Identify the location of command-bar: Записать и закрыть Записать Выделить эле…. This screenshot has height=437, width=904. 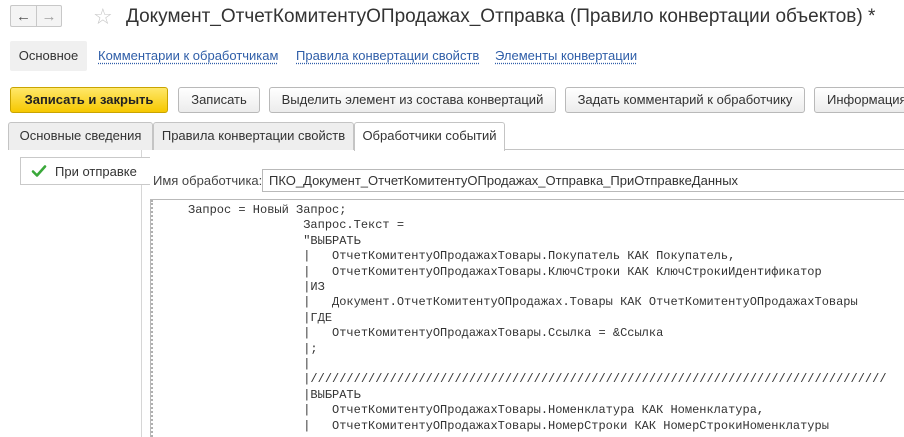
(452, 100).